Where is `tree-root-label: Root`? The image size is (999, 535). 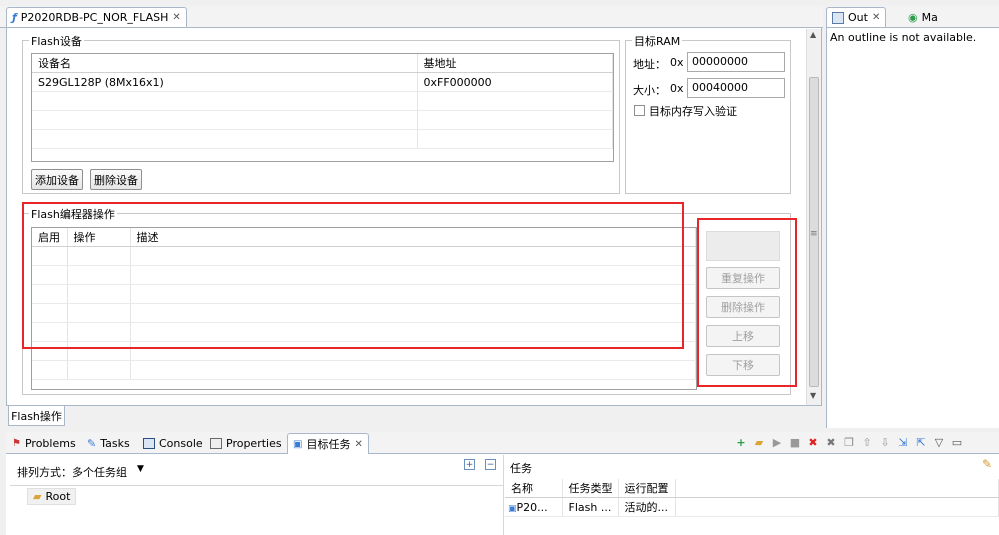
tree-root-label: Root is located at coordinates (58, 496).